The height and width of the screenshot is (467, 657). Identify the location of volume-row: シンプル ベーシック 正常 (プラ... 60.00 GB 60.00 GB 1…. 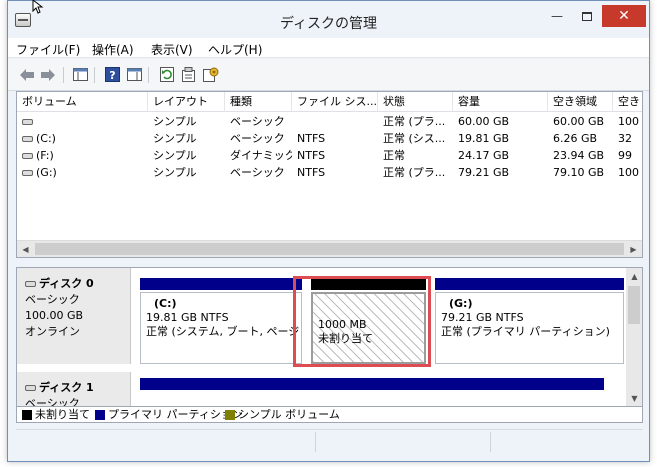
(329, 121).